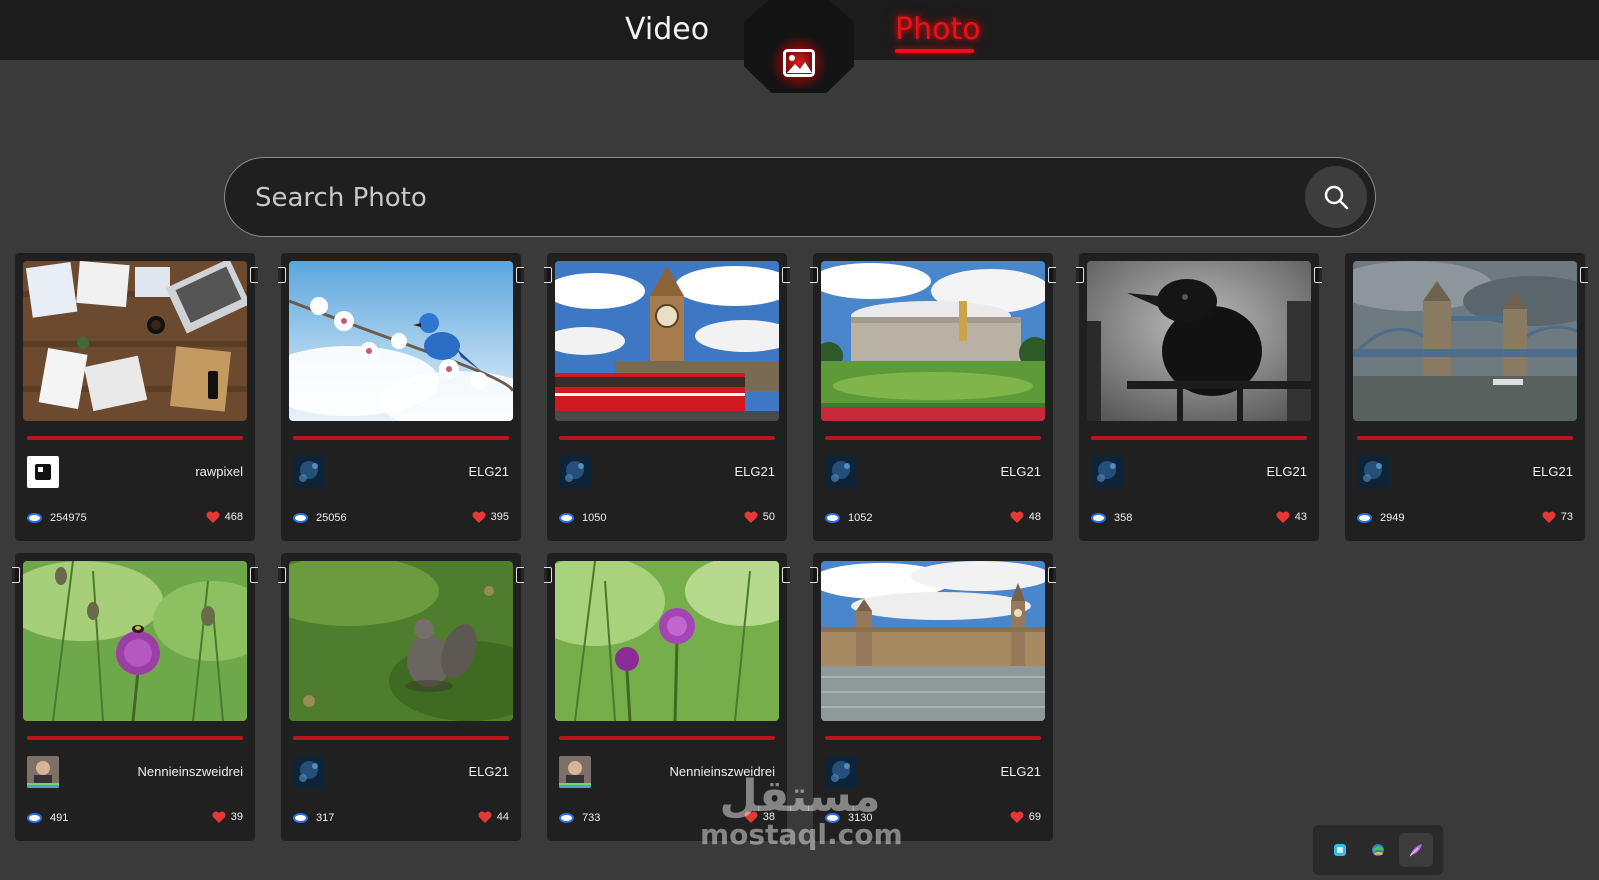 Image resolution: width=1599 pixels, height=880 pixels. Describe the element at coordinates (582, 518) in the screenshot. I see `view-count: 1050` at that location.